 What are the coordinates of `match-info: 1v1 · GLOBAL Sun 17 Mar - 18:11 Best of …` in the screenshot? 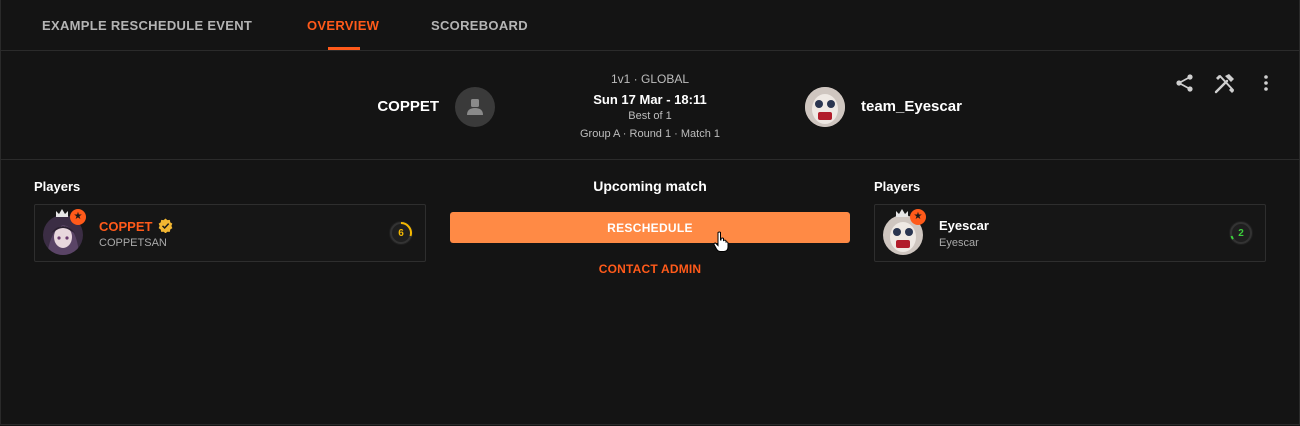 It's located at (650, 106).